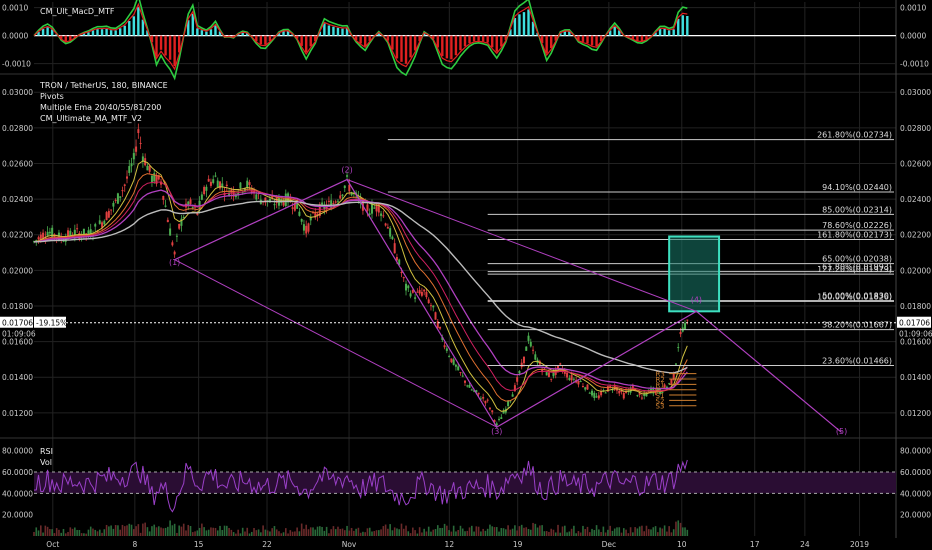 The height and width of the screenshot is (550, 932). I want to click on fib-level-label: 38.20%(0.01667), so click(857, 325).